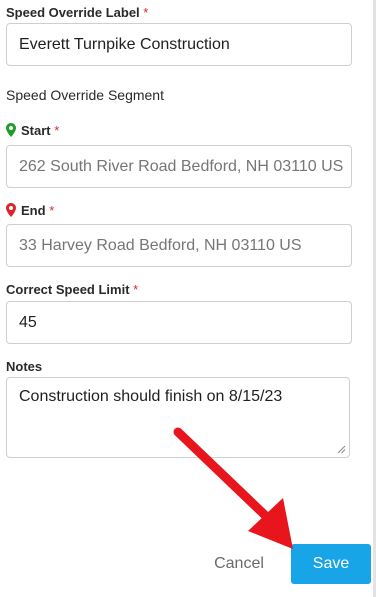 Image resolution: width=376 pixels, height=597 pixels. Describe the element at coordinates (32, 130) in the screenshot. I see `start-label: Start *` at that location.